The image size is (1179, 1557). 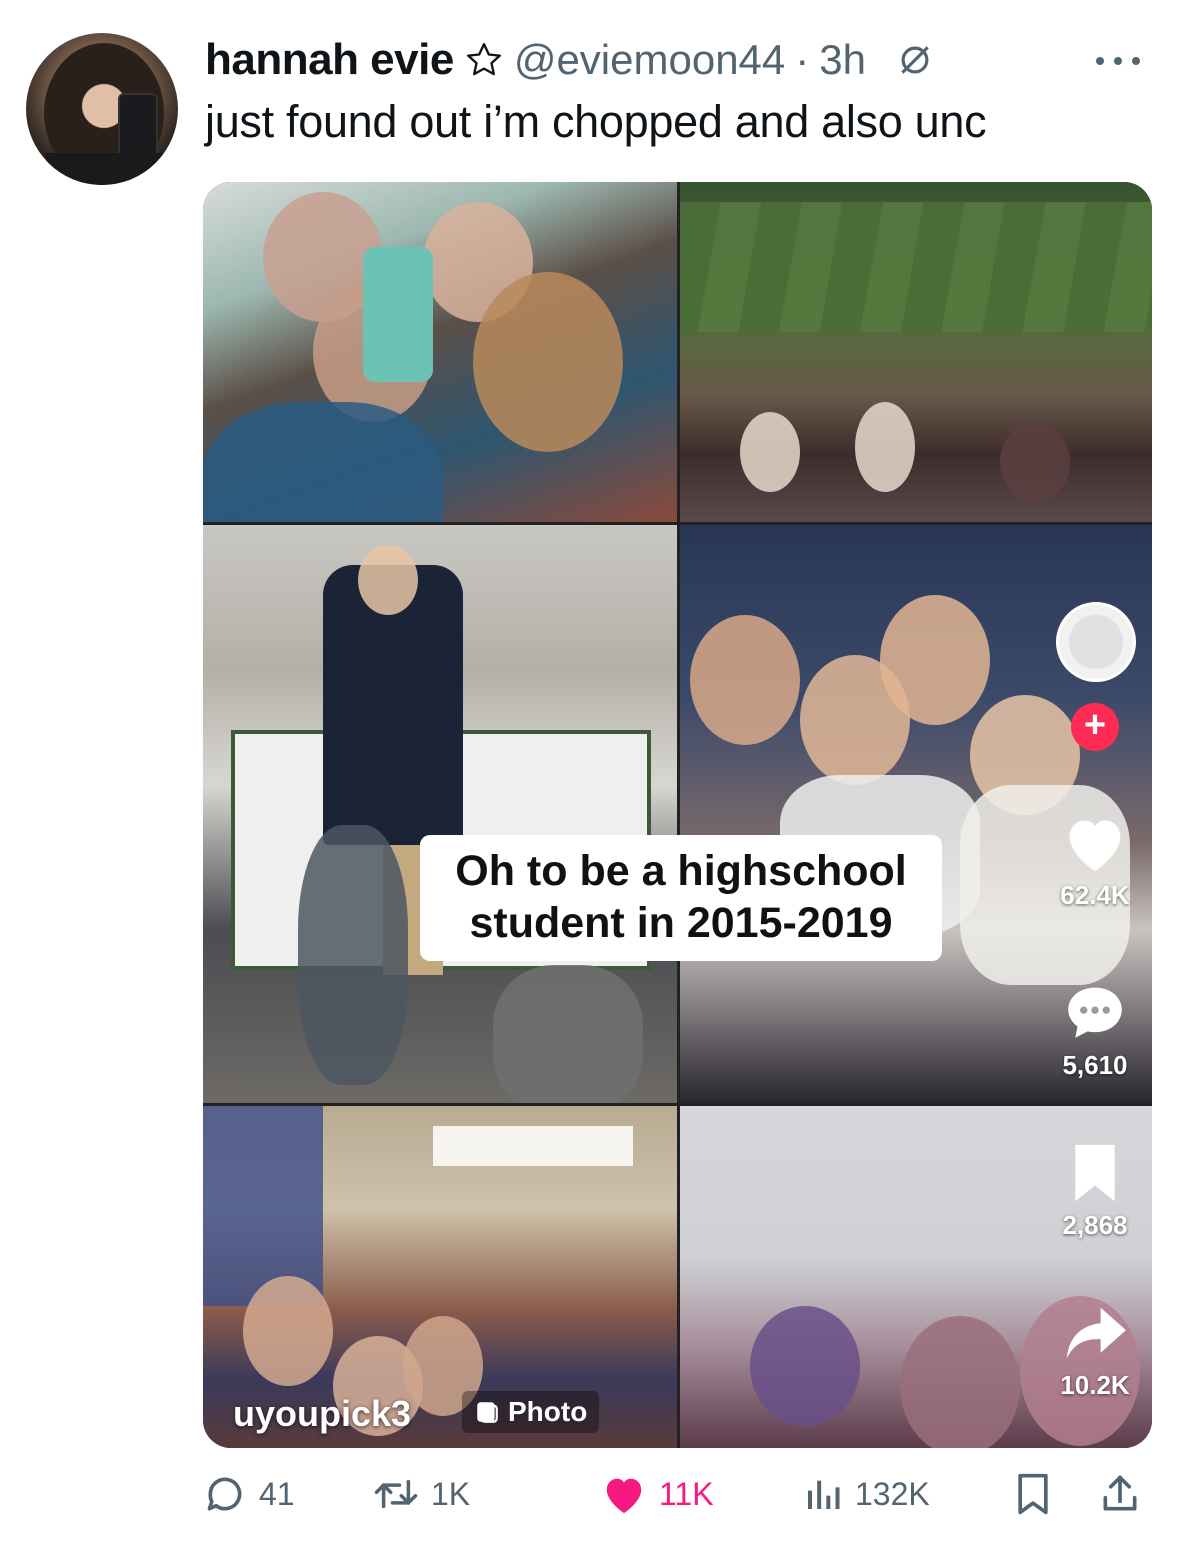 I want to click on reply-button: 41, so click(x=249, y=1494).